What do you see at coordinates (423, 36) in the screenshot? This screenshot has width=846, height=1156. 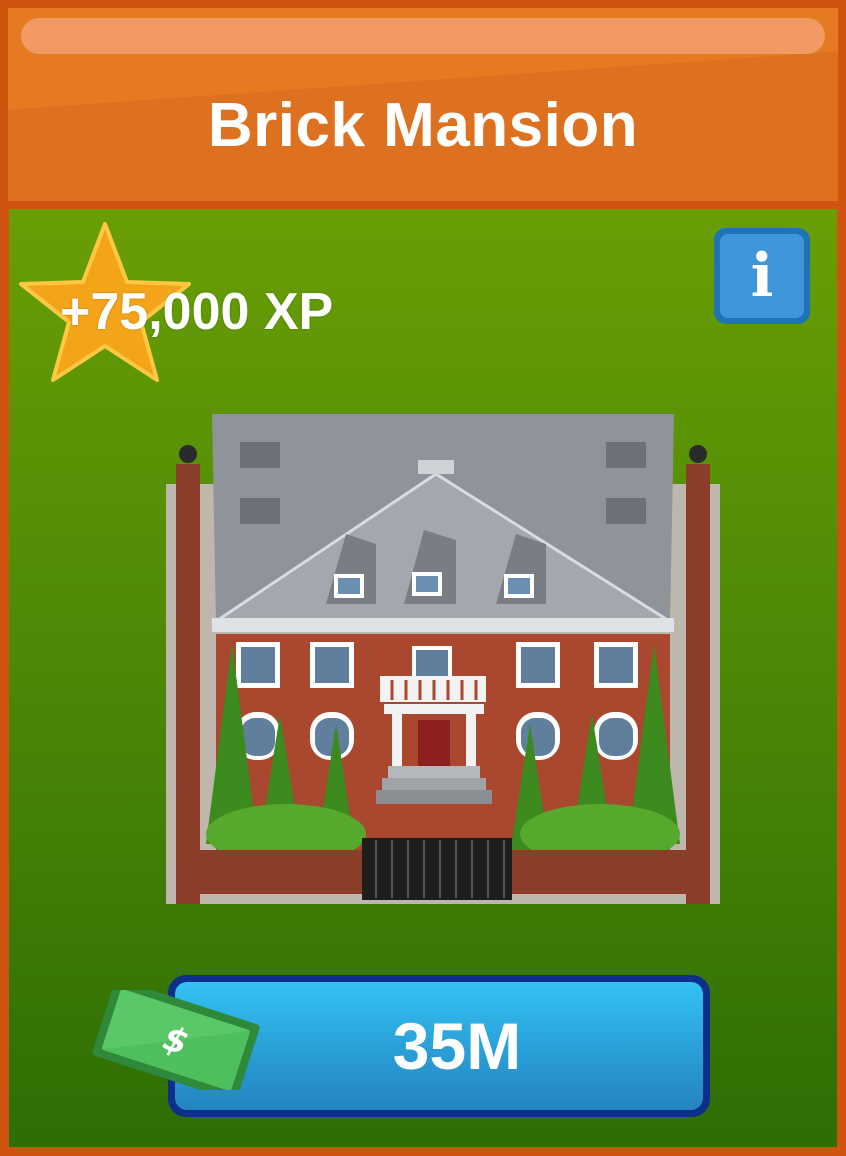 I see `header-shine` at bounding box center [423, 36].